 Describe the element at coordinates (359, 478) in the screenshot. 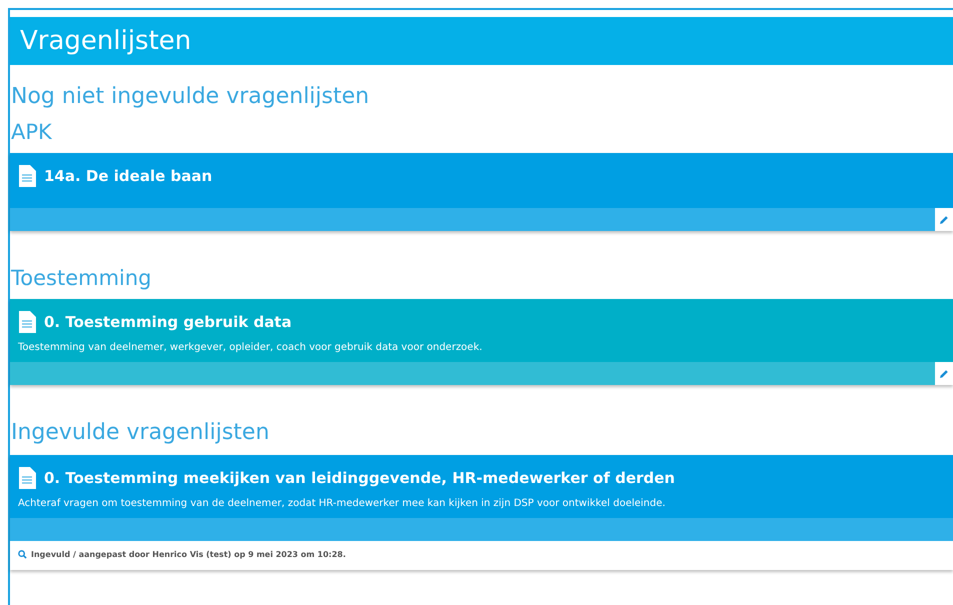

I see `questionnaire-title: 0. Toestemming meekijken van leidinggevende, HR-medewerker of derden` at that location.